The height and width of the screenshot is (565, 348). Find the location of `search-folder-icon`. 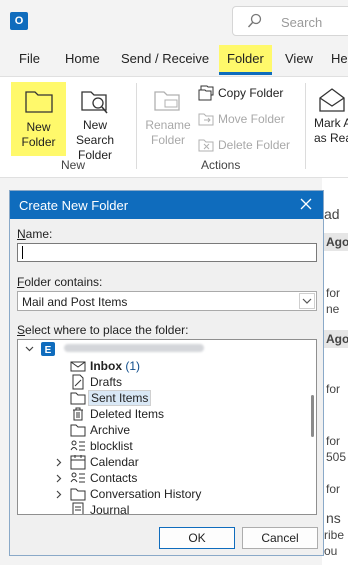

search-folder-icon is located at coordinates (94, 102).